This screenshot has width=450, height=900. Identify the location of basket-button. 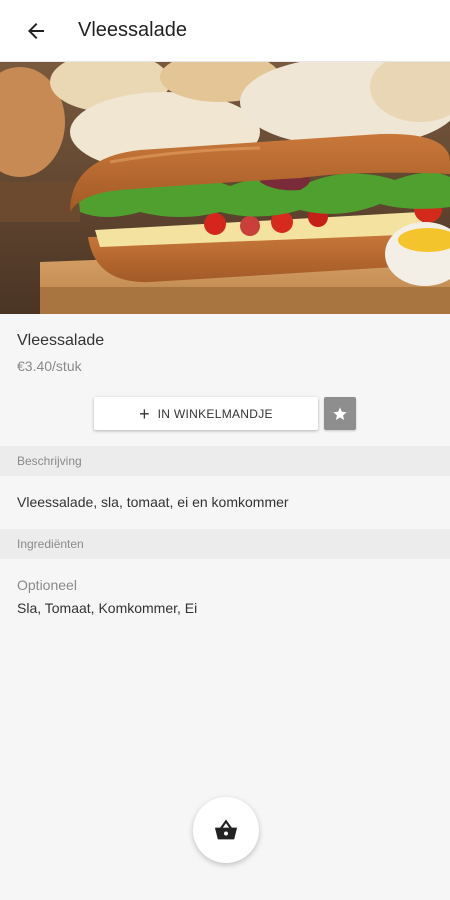
(226, 830).